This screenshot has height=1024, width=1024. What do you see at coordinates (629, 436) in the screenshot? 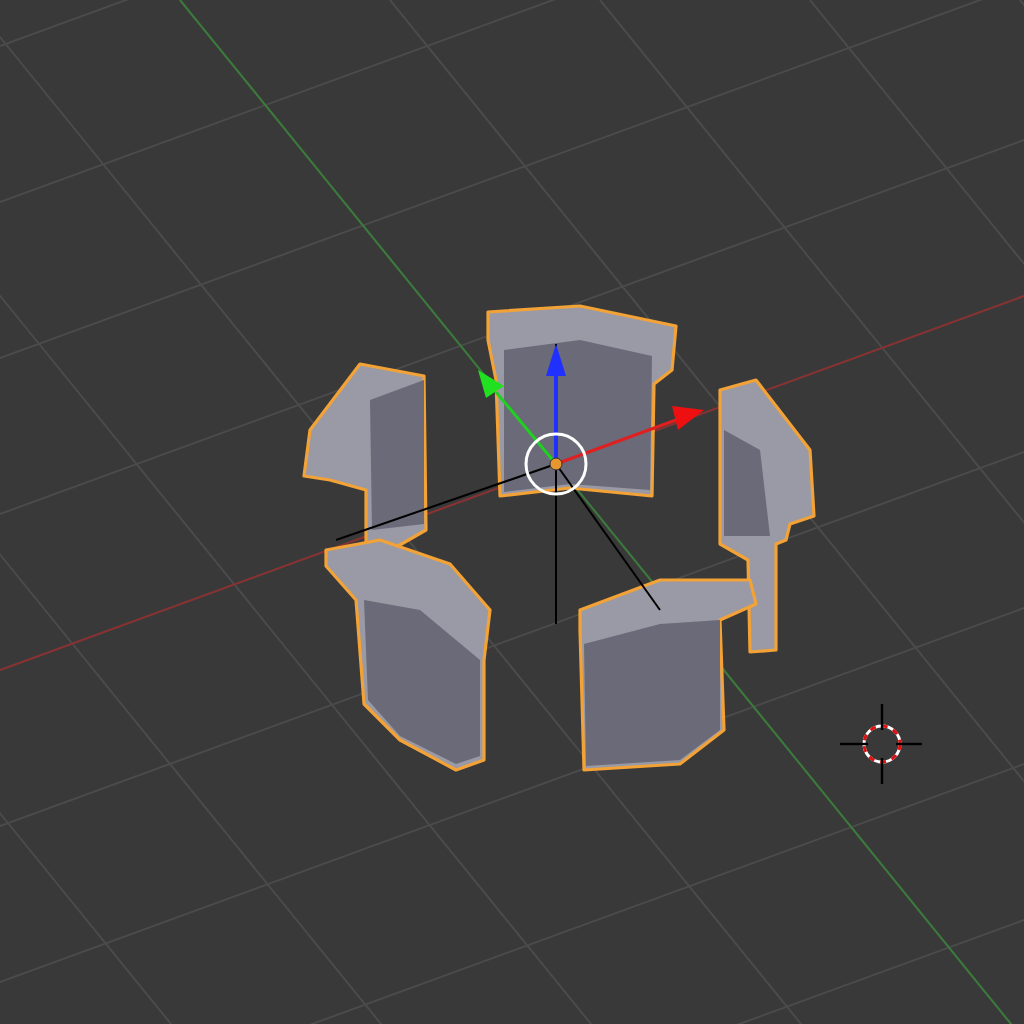
I see `x-arrow-icon` at bounding box center [629, 436].